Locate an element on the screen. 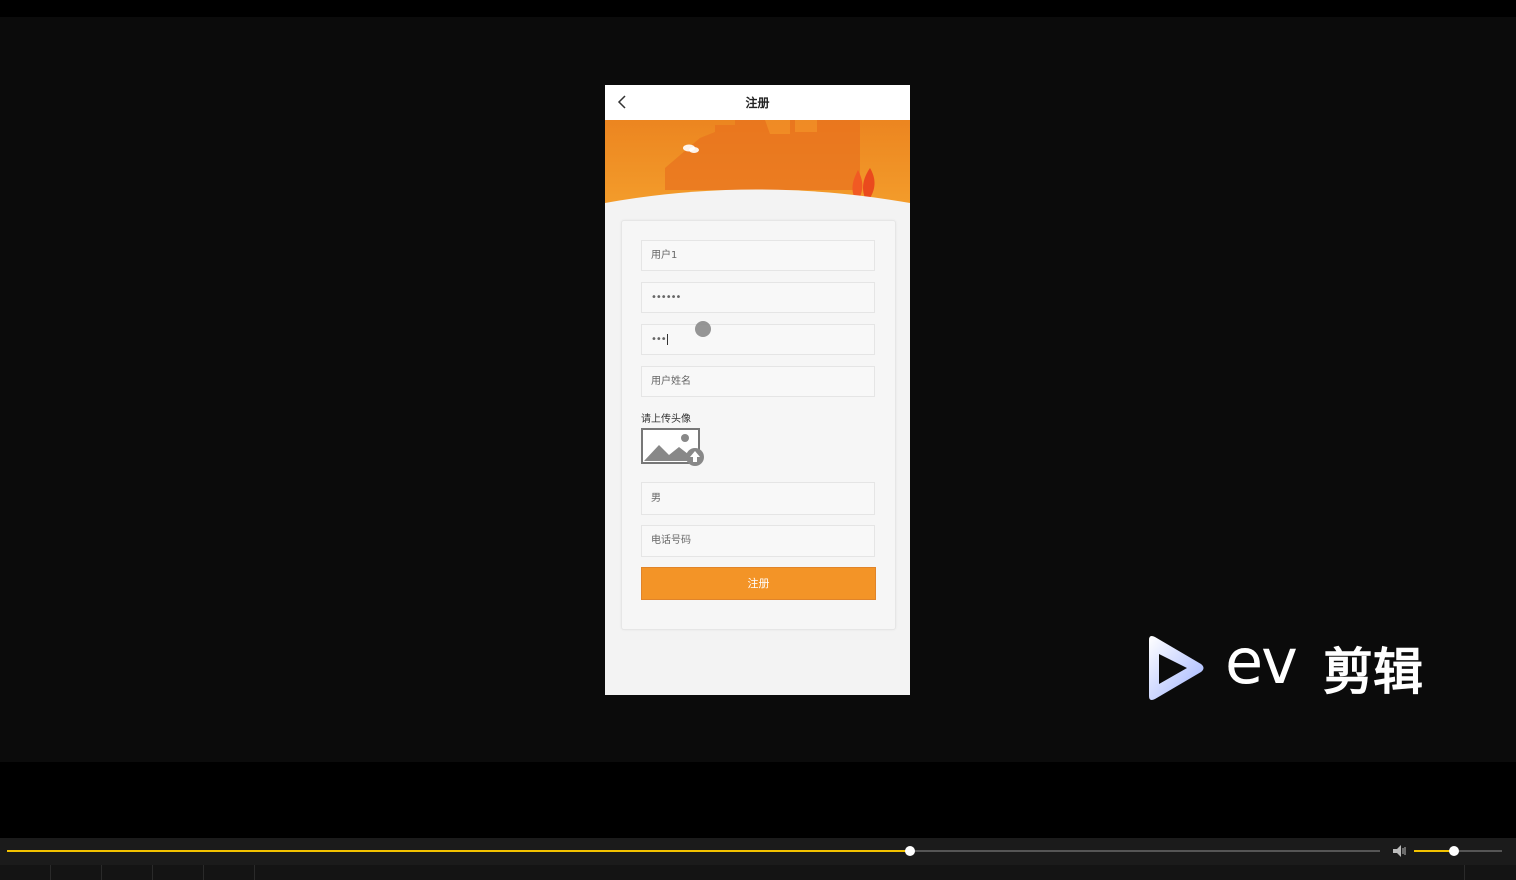 The width and height of the screenshot is (1516, 880). volume-knob is located at coordinates (1453, 851).